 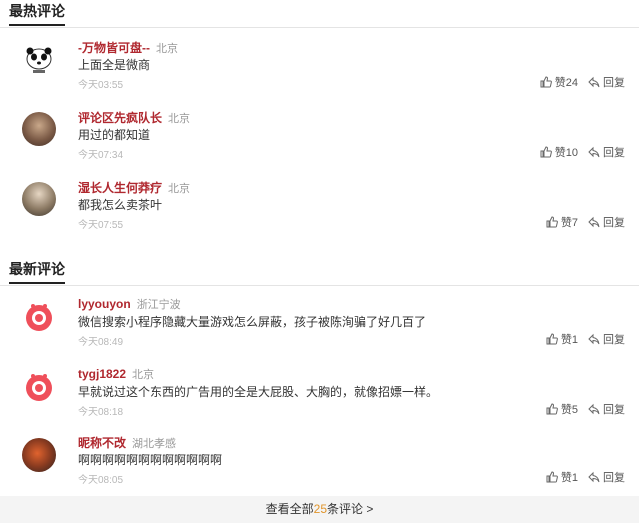 What do you see at coordinates (582, 152) in the screenshot?
I see `comment-actions: 赞10 回复` at bounding box center [582, 152].